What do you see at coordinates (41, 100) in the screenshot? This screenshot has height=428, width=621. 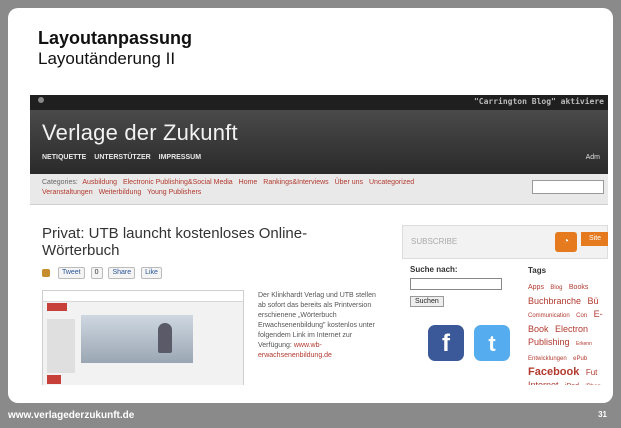 I see `wordpress-icon` at bounding box center [41, 100].